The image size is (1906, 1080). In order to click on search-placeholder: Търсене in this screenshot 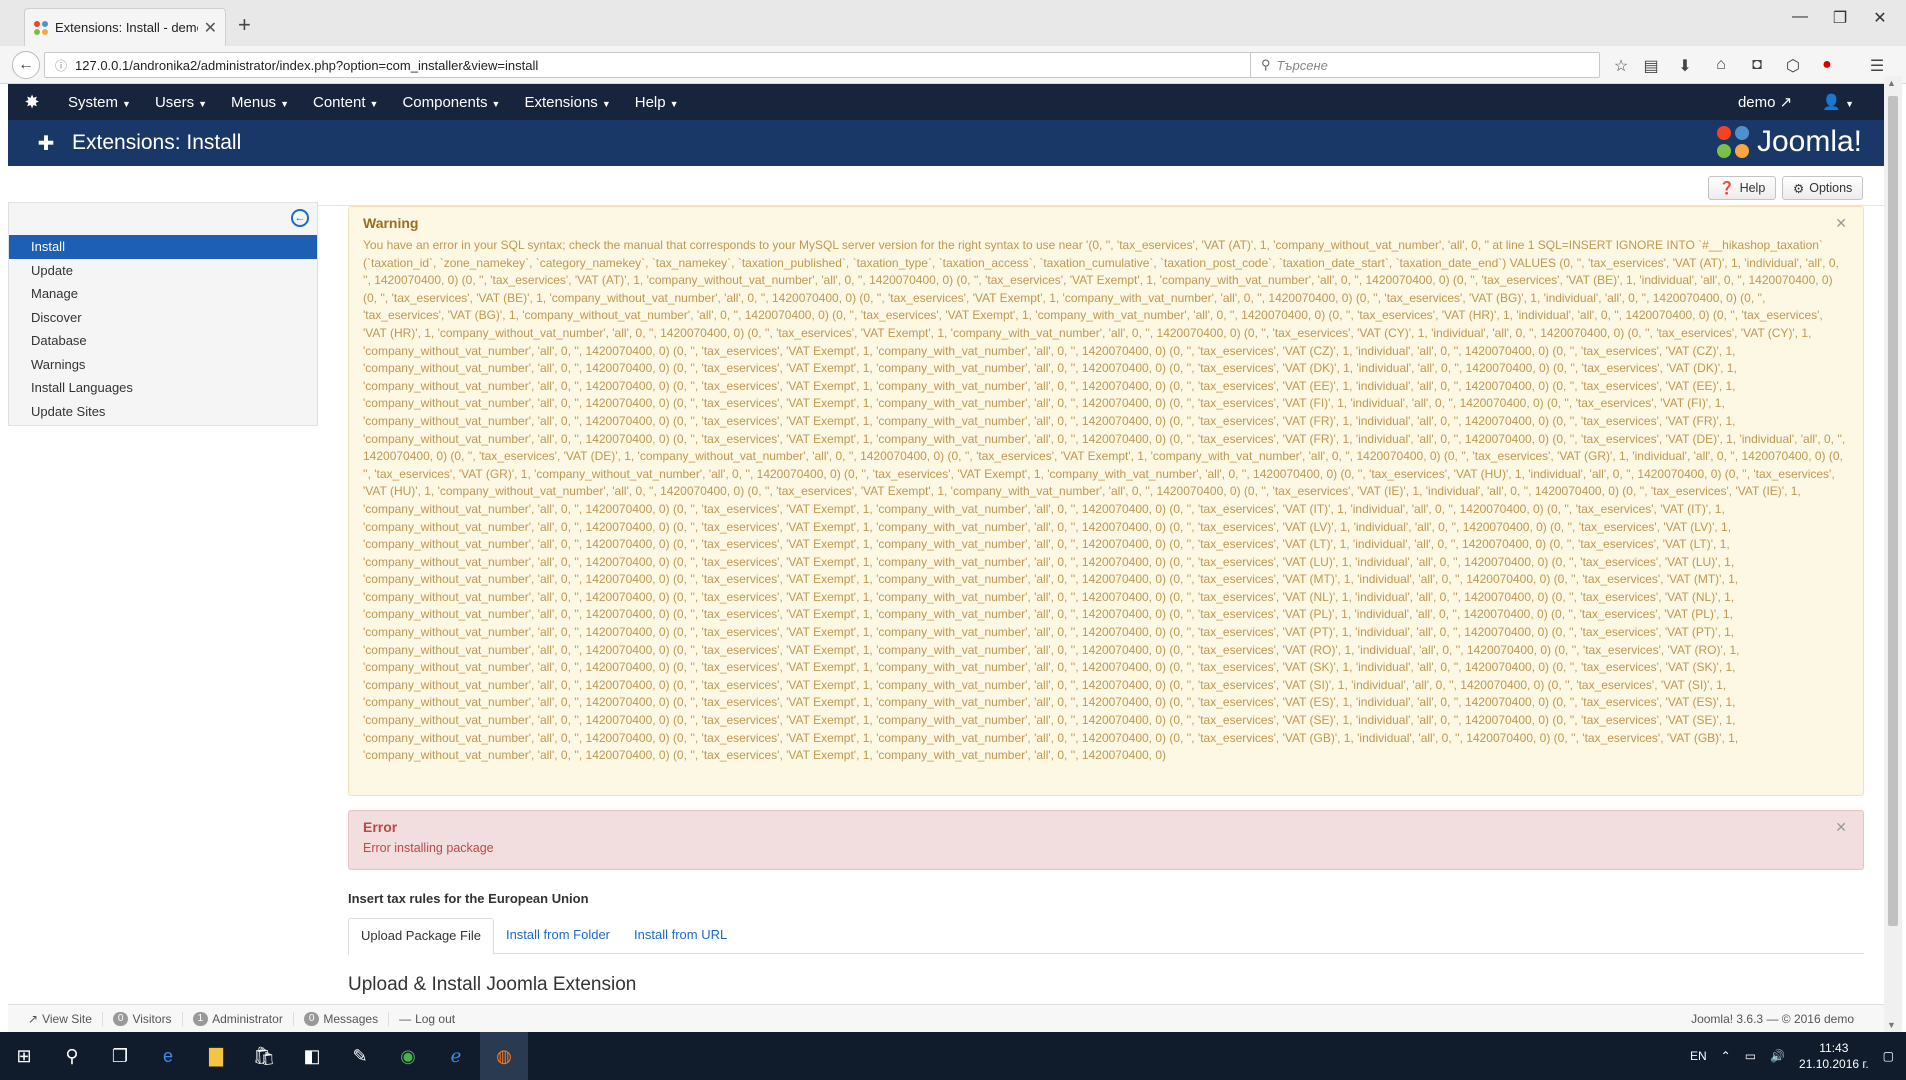, I will do `click(1302, 65)`.